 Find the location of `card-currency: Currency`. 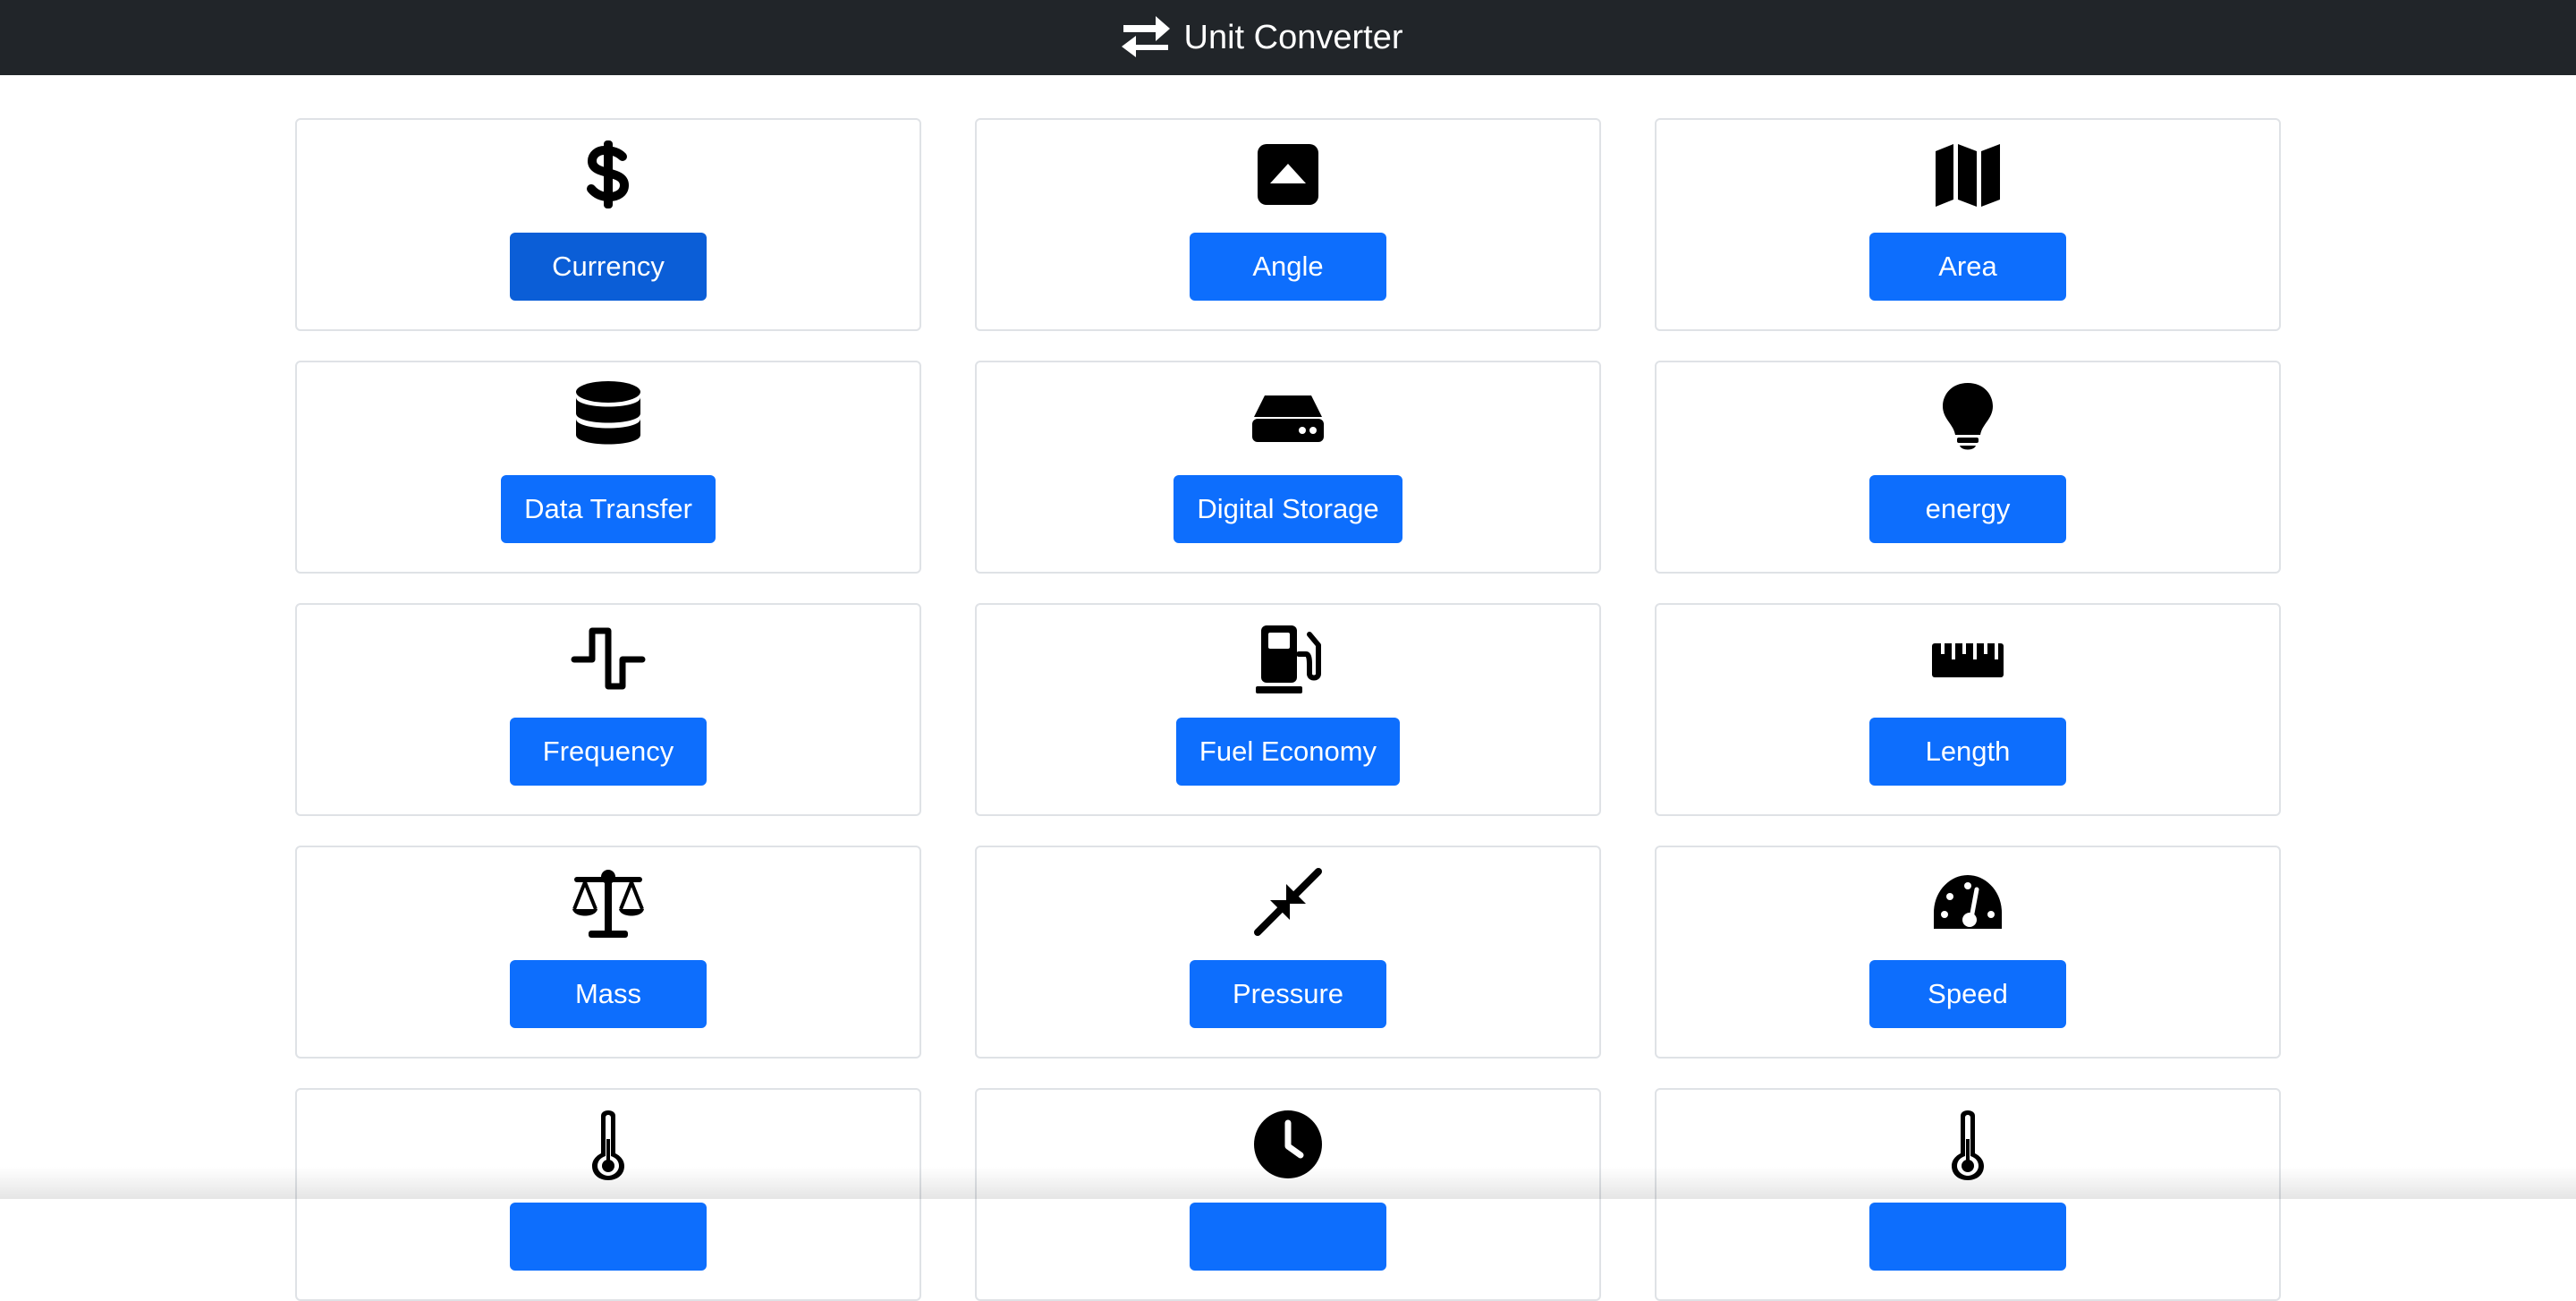

card-currency: Currency is located at coordinates (608, 224).